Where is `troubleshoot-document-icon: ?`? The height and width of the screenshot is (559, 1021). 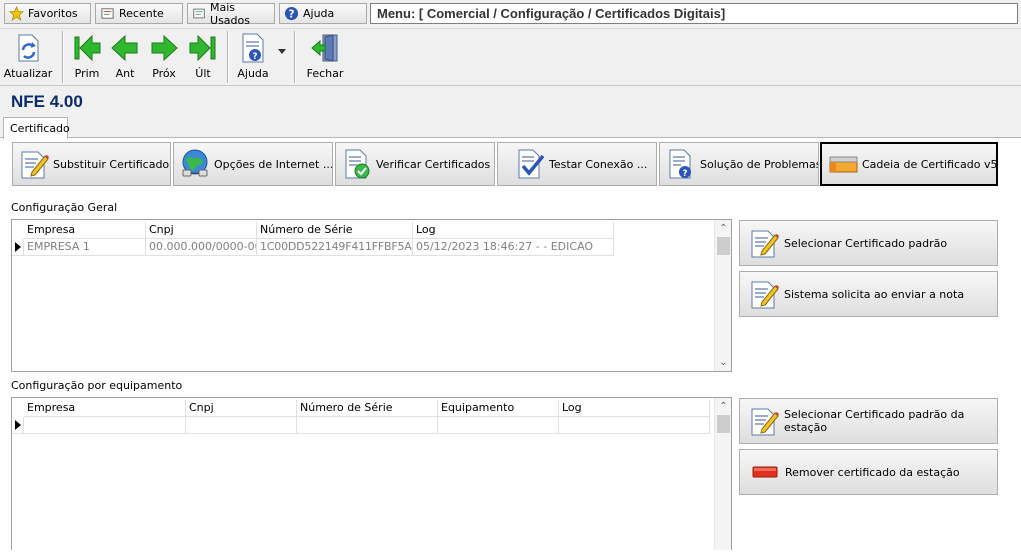 troubleshoot-document-icon: ? is located at coordinates (680, 164).